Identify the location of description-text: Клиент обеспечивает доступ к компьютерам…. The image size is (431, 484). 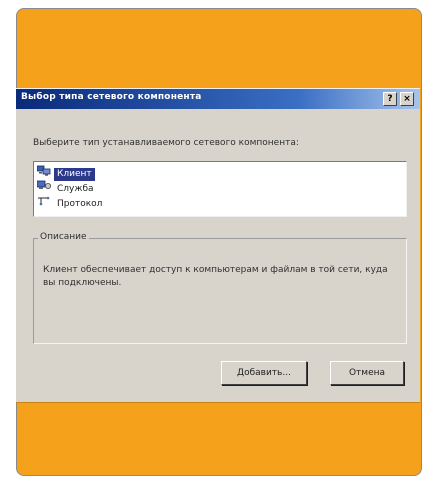
(215, 276).